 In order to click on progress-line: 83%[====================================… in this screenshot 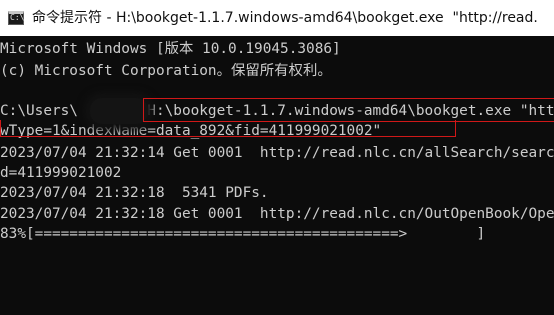, I will do `click(243, 234)`.